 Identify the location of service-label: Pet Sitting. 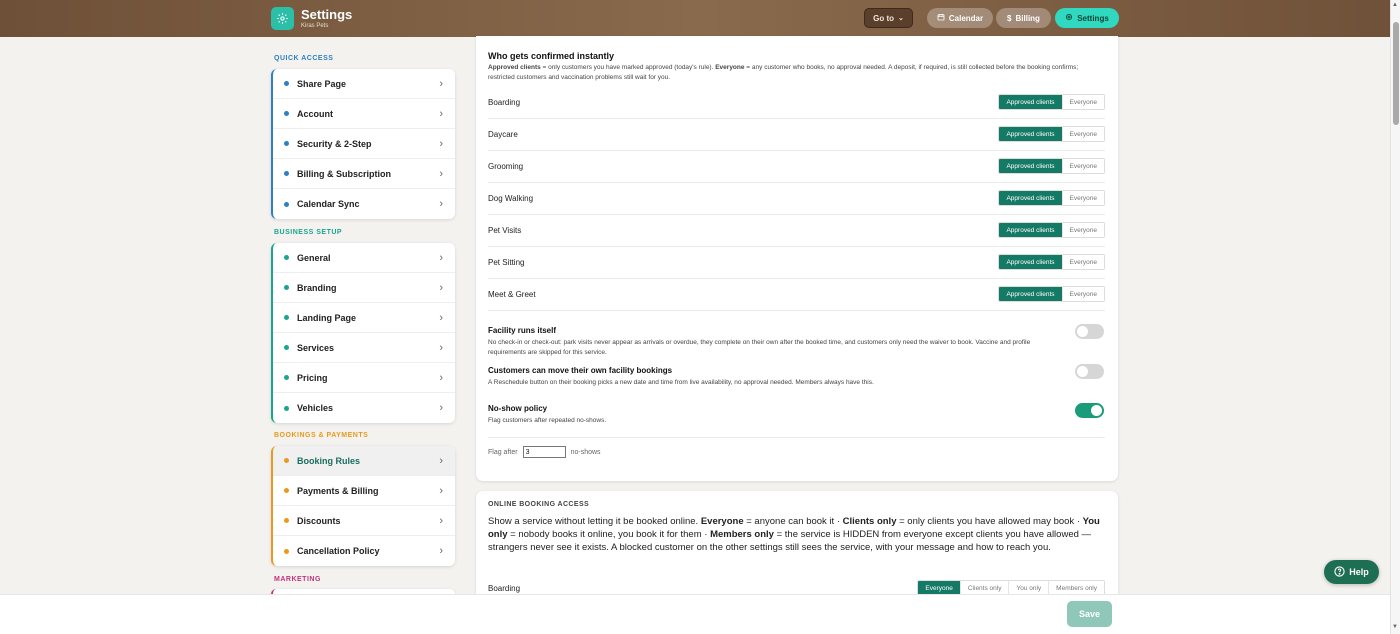
(506, 262).